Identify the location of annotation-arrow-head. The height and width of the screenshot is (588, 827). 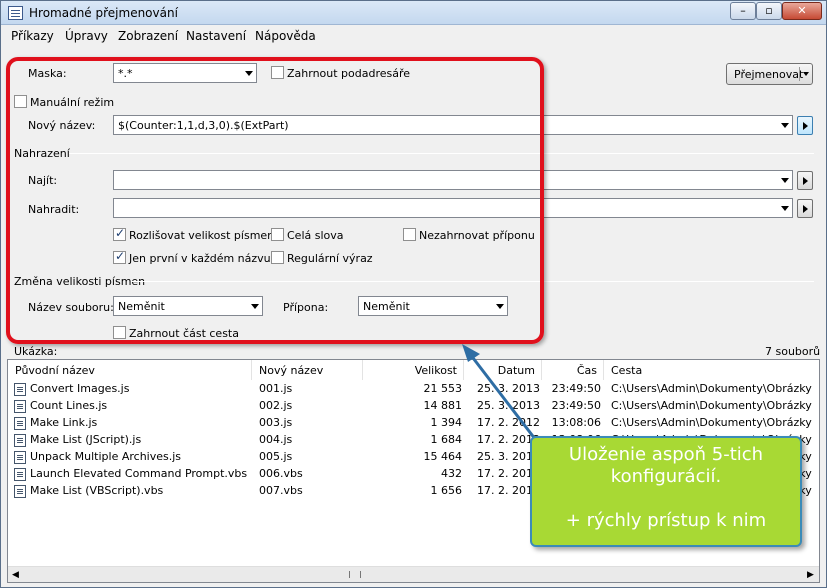
(471, 353).